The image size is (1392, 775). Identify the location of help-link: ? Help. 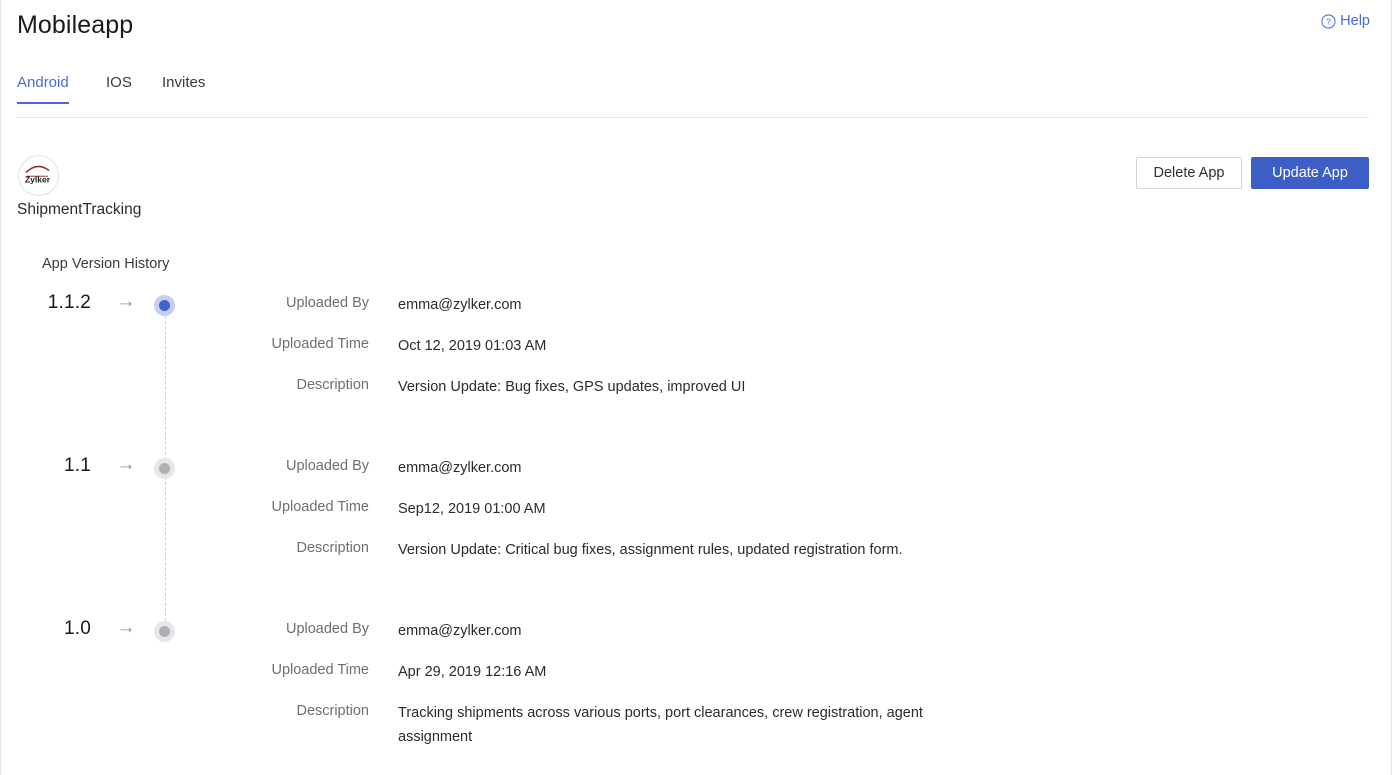
(1345, 21).